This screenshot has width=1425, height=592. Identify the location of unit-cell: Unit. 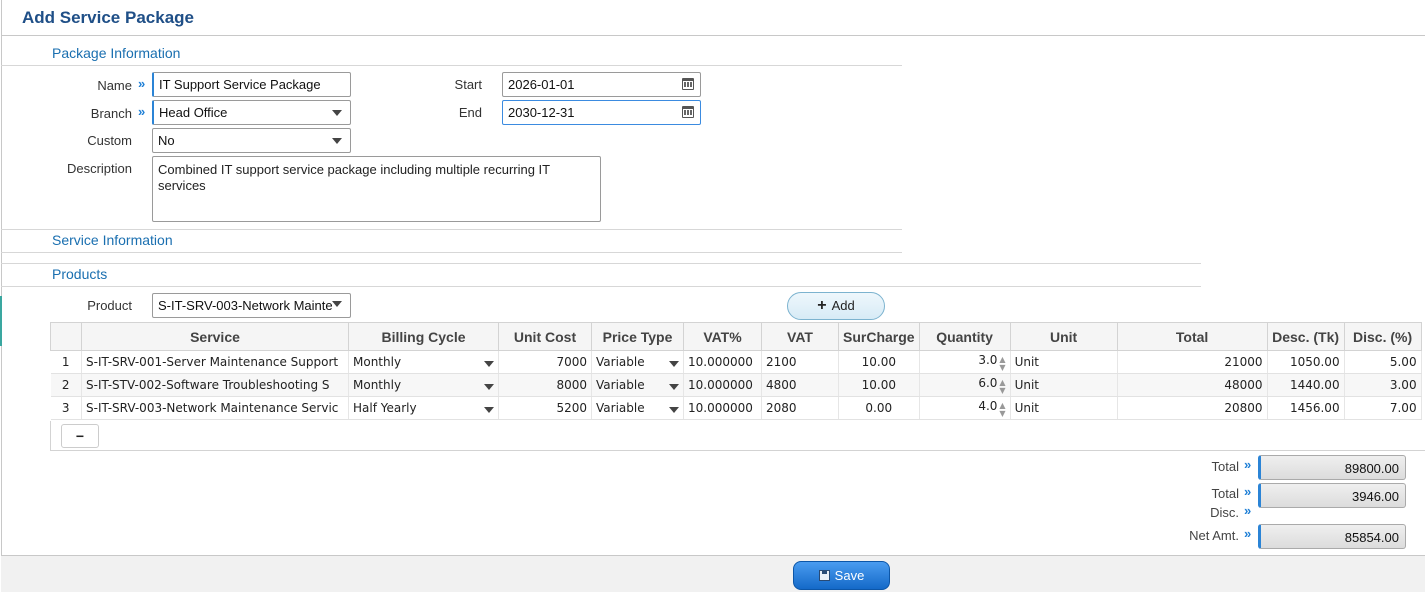
(1064, 385).